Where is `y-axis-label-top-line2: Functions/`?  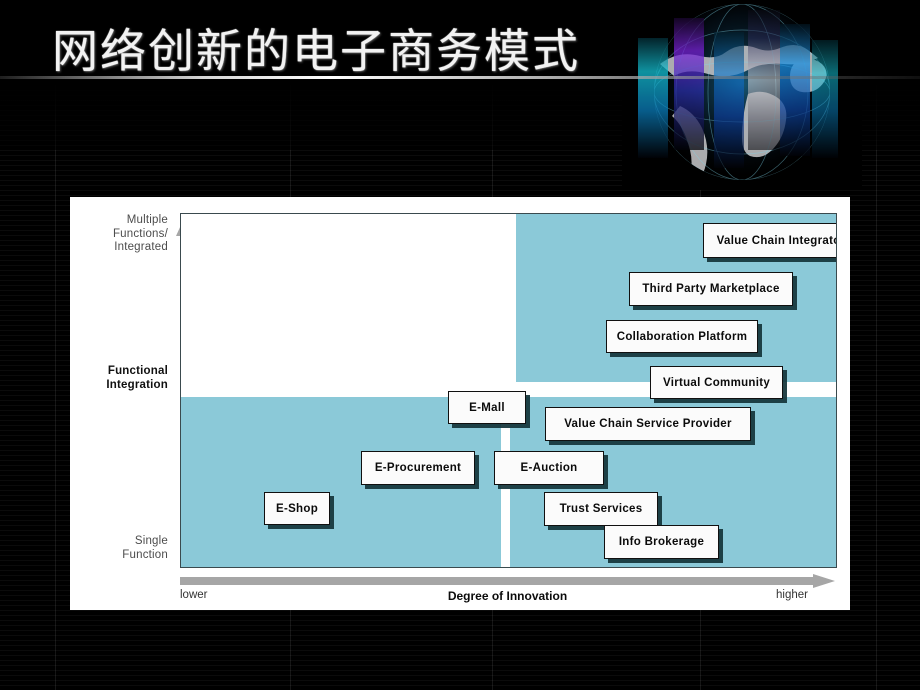 y-axis-label-top-line2: Functions/ is located at coordinates (140, 233).